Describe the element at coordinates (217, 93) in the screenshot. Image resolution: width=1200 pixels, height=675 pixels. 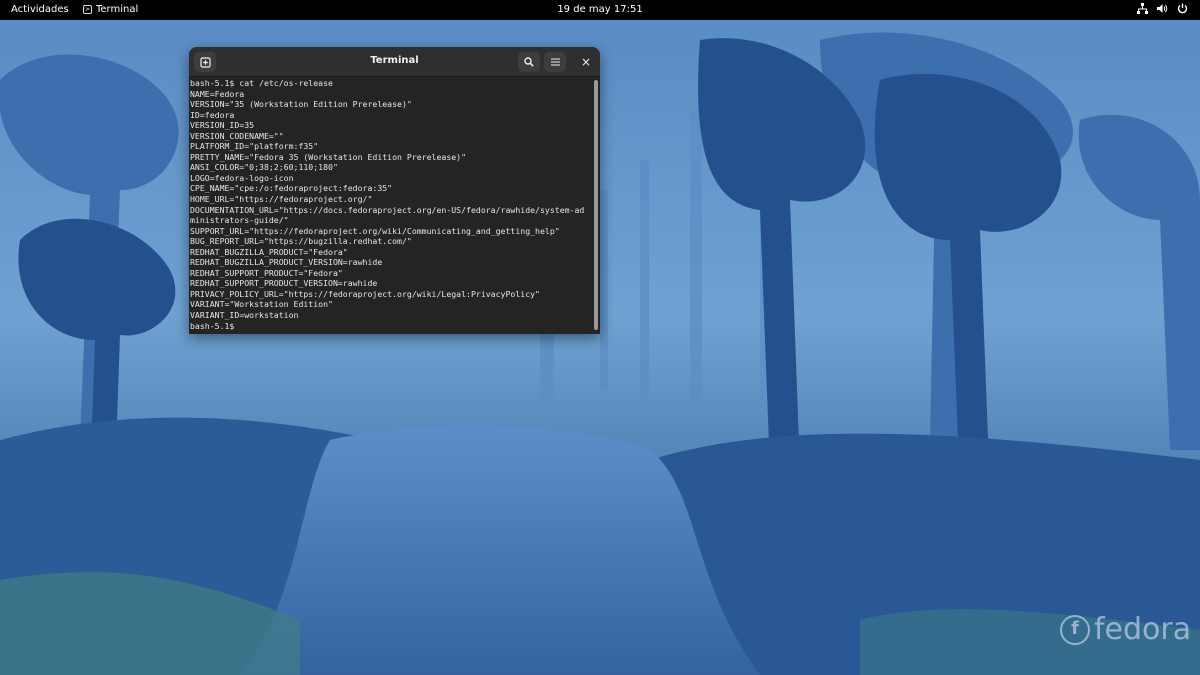
I see `terminal-line: NAME=Fedora` at that location.